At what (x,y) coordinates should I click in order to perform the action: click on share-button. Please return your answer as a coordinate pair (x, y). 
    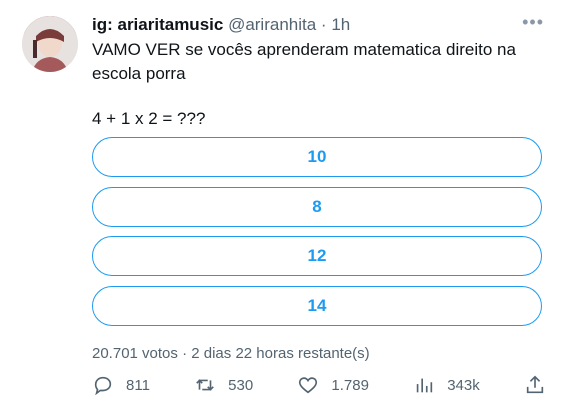
    Looking at the image, I should click on (535, 385).